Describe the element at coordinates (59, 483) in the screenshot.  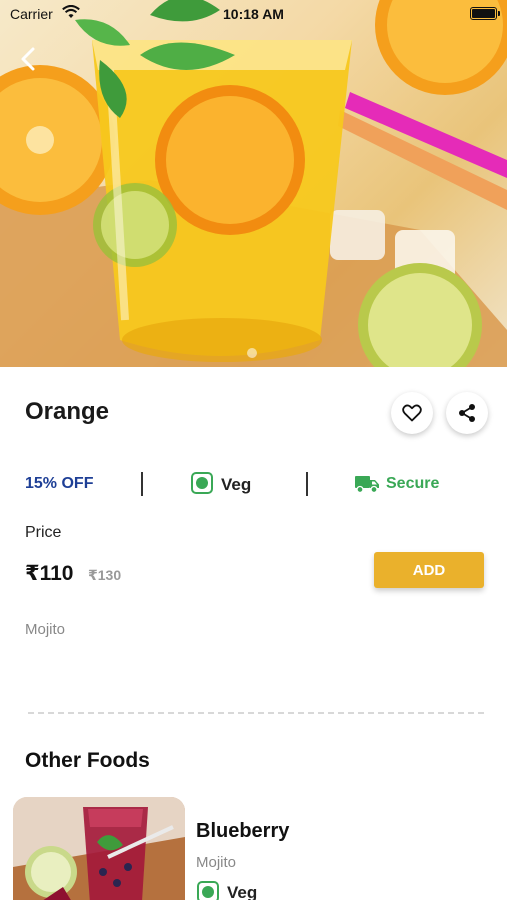
I see `discount-badge: 15% OFF` at that location.